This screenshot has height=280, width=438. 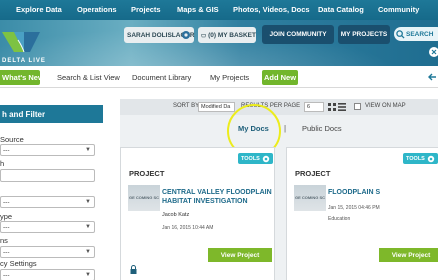 What do you see at coordinates (198, 9) in the screenshot?
I see `nav-maps-gis: Maps & GIS` at bounding box center [198, 9].